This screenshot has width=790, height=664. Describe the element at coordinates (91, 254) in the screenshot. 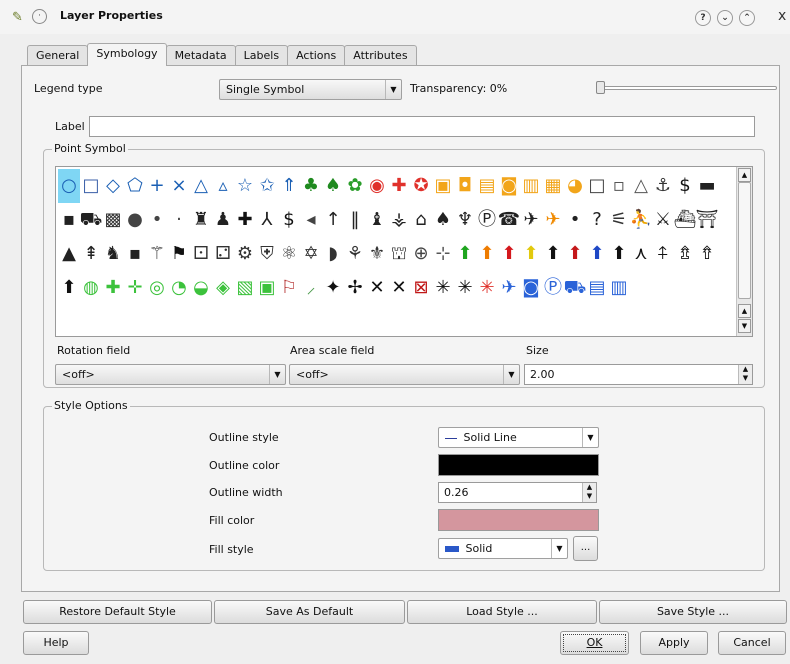

I see `point-symbol-icon: ⇞` at that location.